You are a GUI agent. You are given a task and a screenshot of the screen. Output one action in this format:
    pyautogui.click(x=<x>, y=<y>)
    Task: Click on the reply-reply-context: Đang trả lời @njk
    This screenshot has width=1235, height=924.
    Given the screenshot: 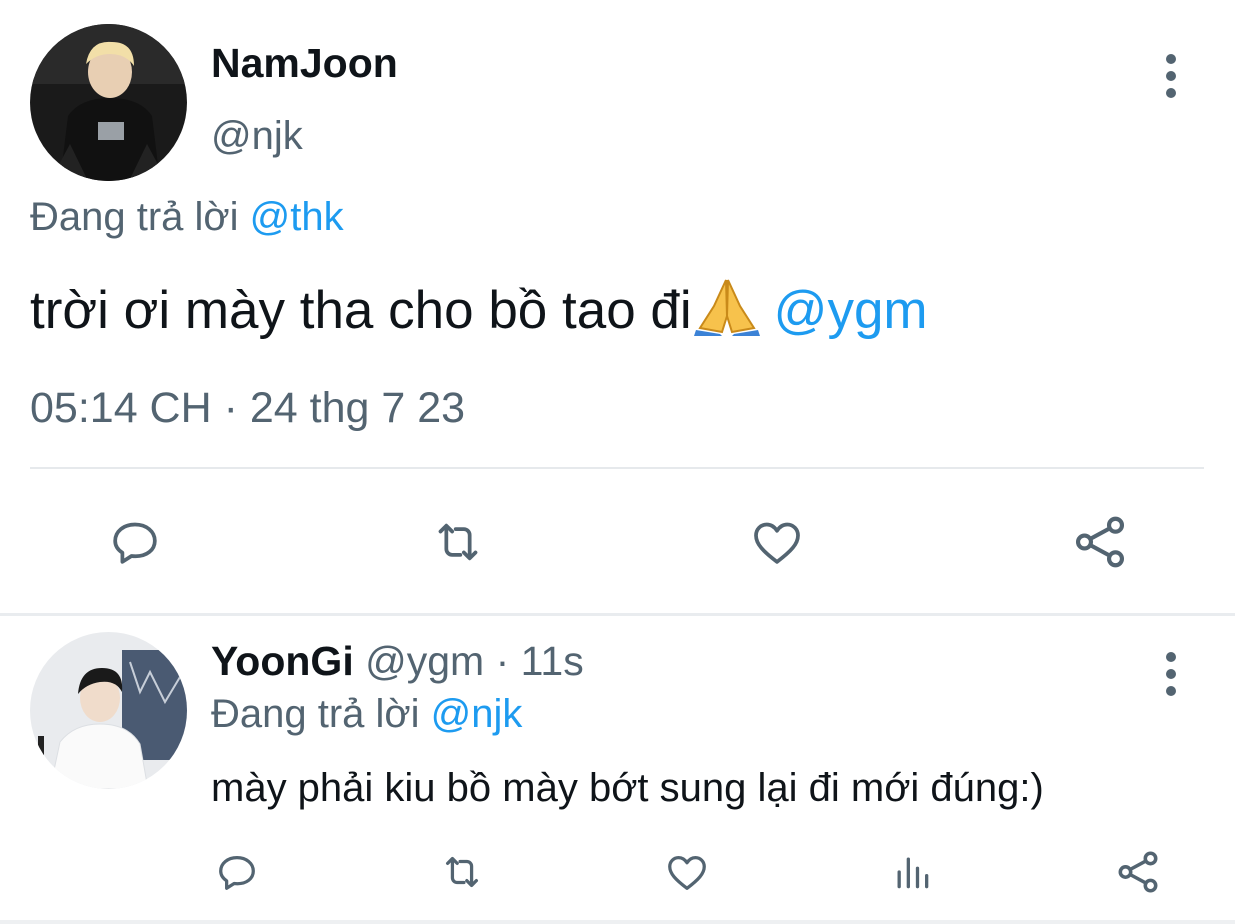 What is the action you would take?
    pyautogui.click(x=366, y=714)
    